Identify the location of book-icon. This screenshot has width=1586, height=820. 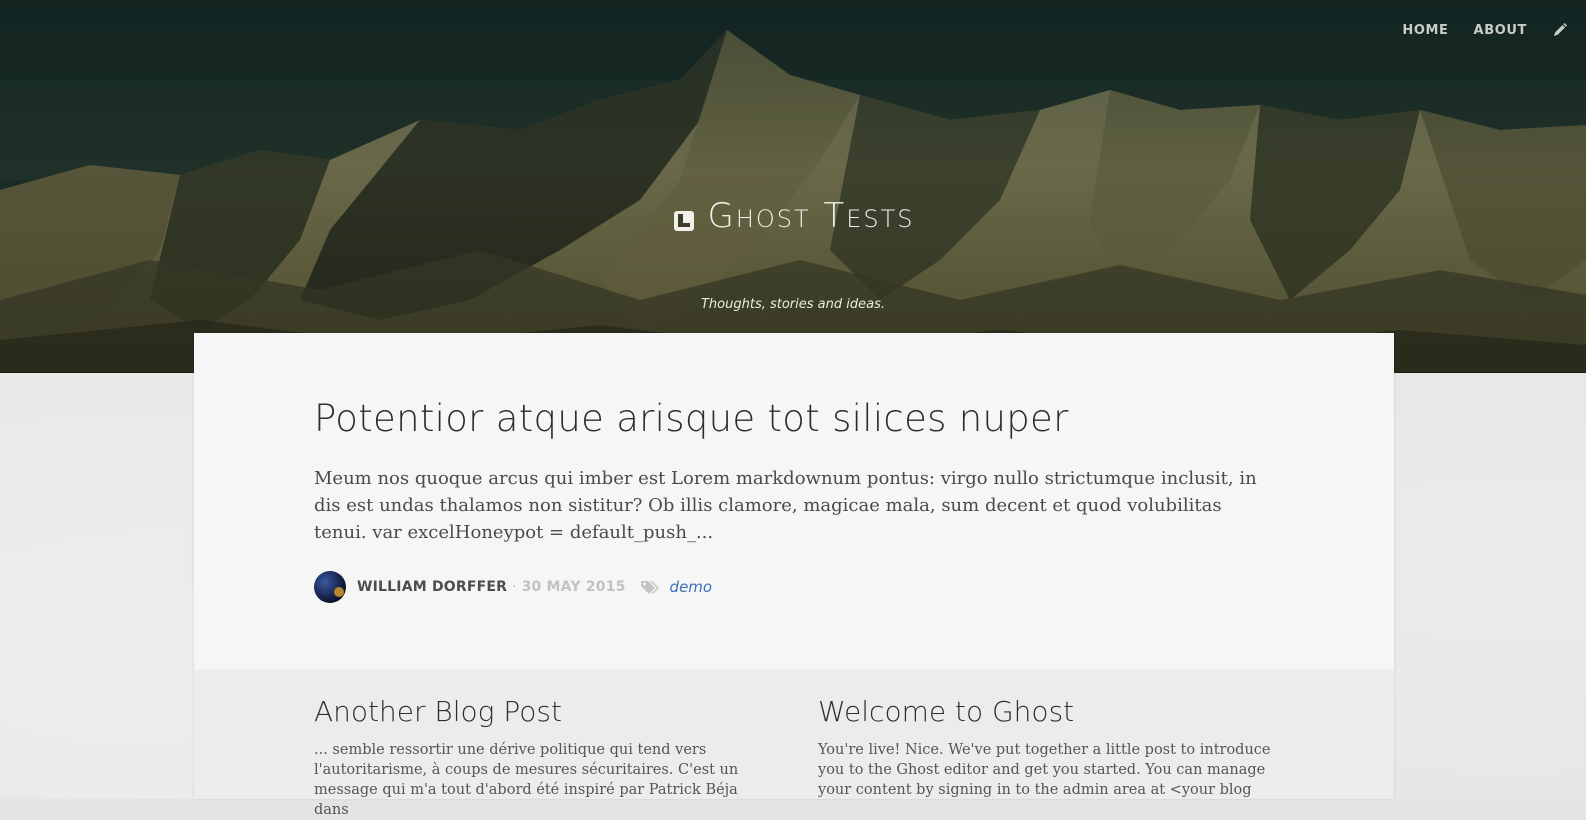
(684, 217).